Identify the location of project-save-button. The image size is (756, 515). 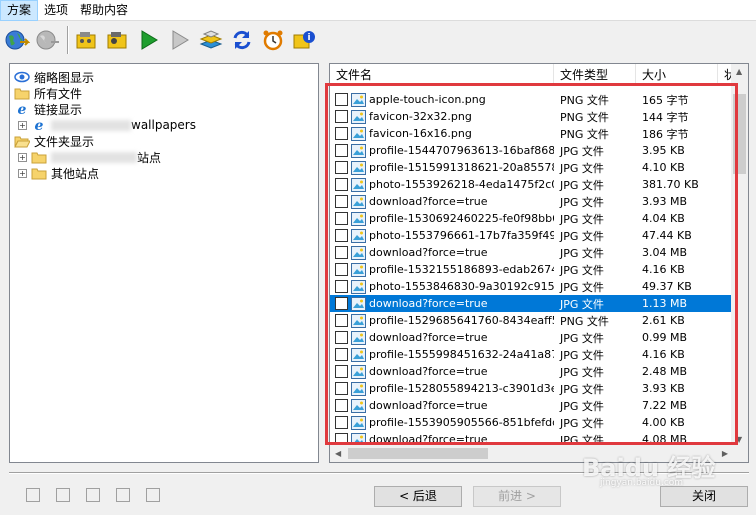
(118, 40).